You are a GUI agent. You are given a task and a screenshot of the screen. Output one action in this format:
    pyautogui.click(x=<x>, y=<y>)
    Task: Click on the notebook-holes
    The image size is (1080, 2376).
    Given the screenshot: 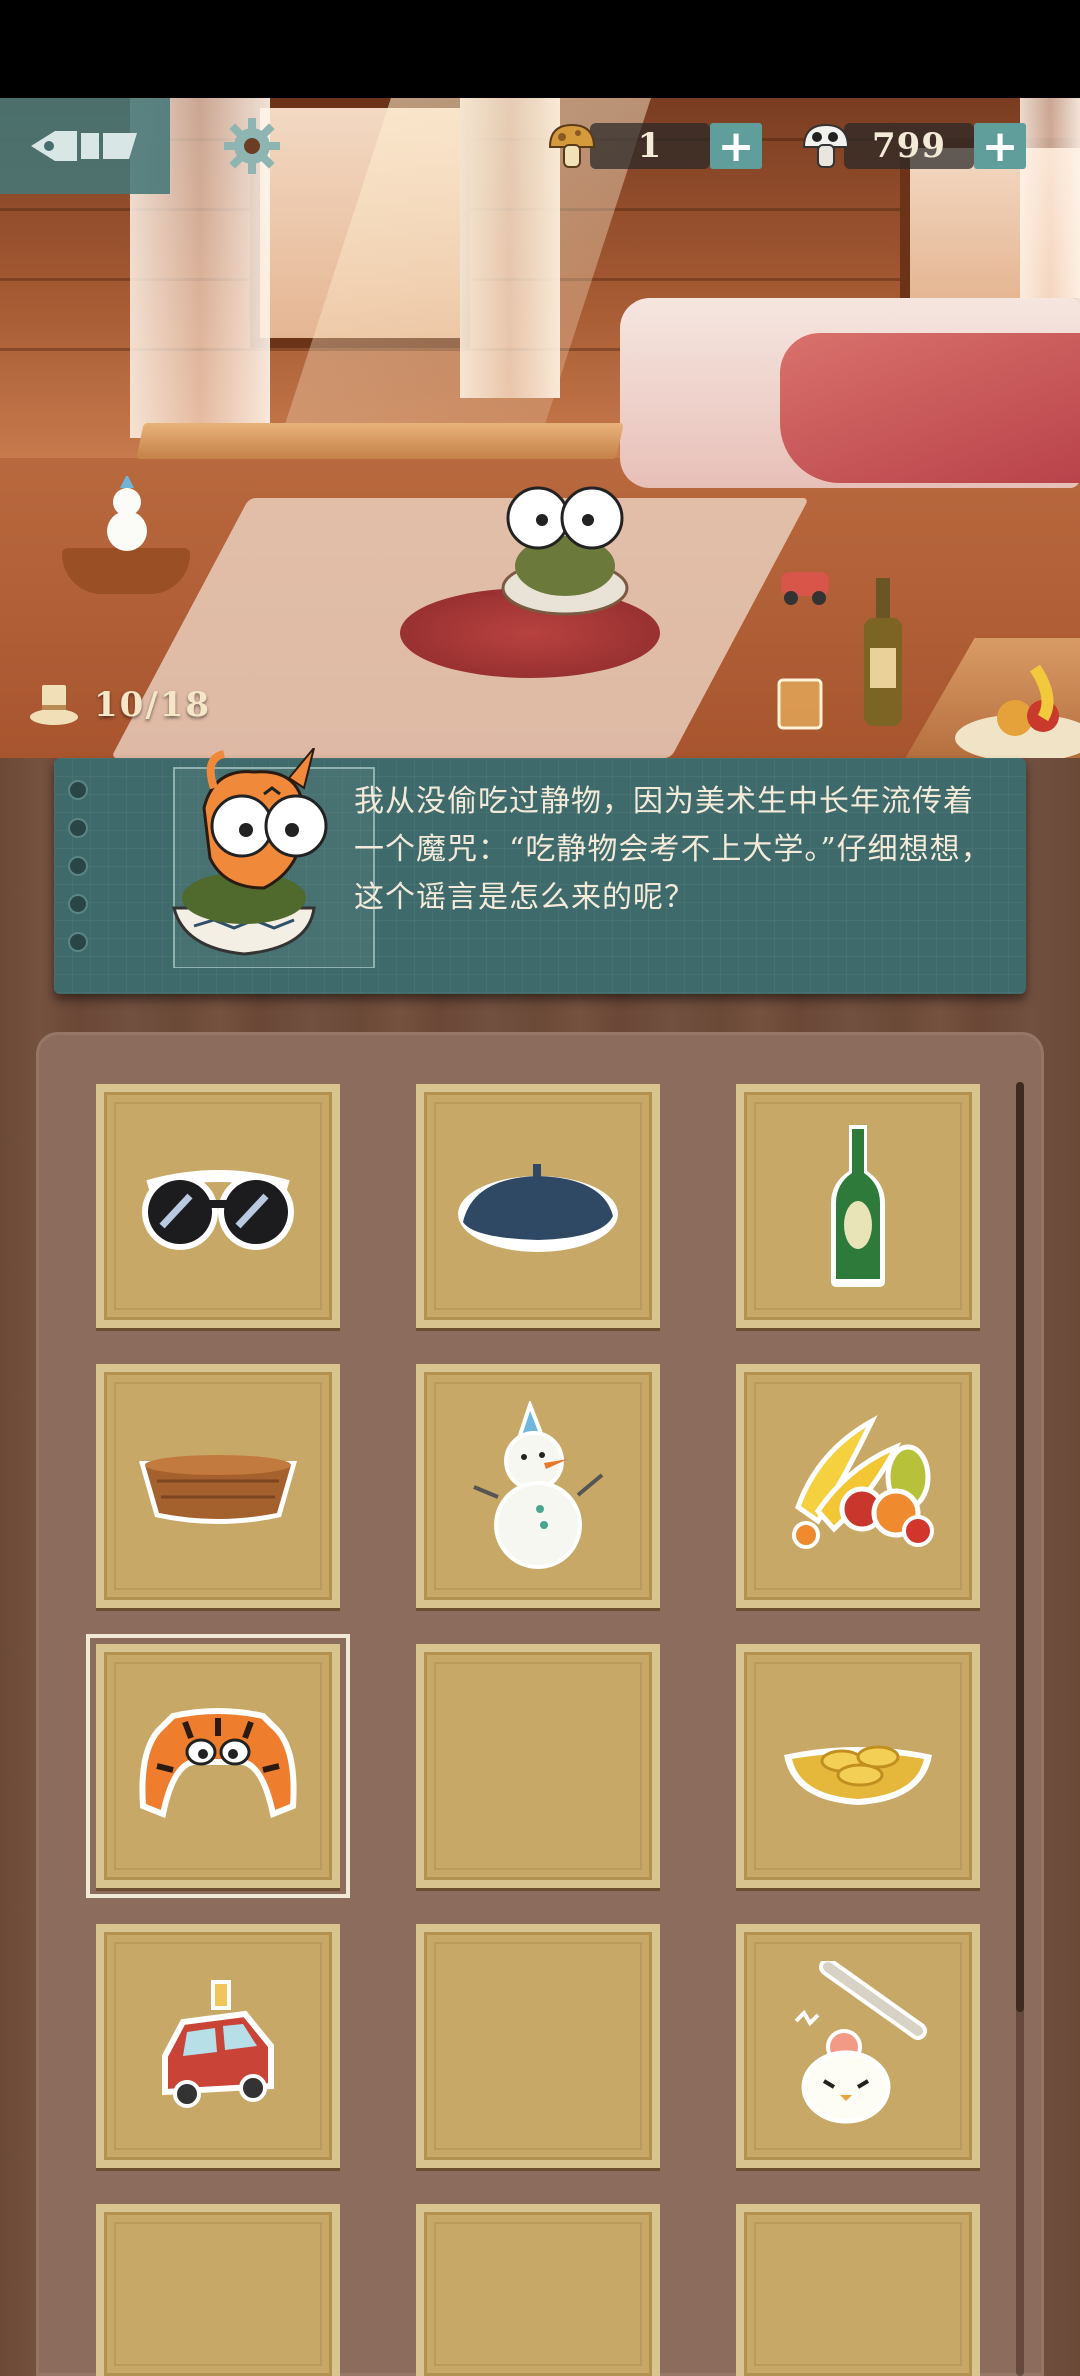 What is the action you would take?
    pyautogui.click(x=78, y=866)
    